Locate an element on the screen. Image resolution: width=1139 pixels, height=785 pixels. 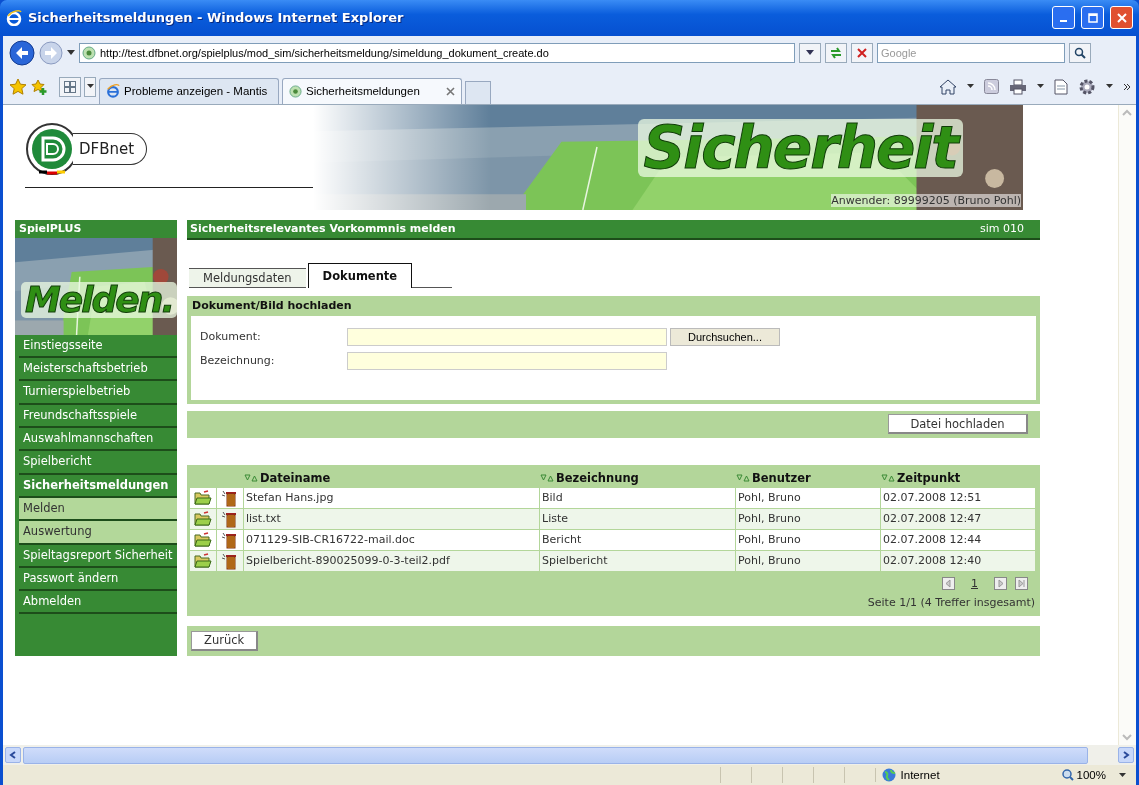
column-header: Dateiname is located at coordinates (294, 477).